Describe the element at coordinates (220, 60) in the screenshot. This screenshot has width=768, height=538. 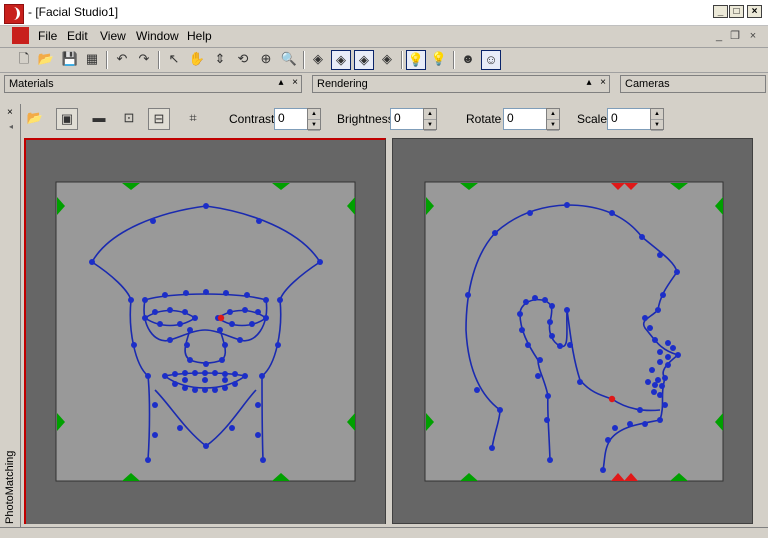
I see `move-vertical-icon: ⇕` at that location.